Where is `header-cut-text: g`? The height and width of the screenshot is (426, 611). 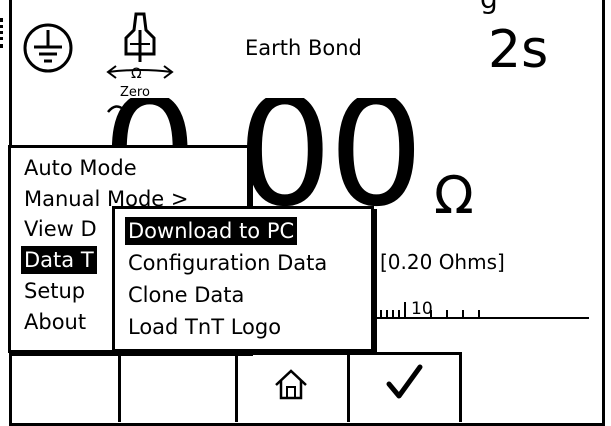
header-cut-text: g is located at coordinates (489, 7).